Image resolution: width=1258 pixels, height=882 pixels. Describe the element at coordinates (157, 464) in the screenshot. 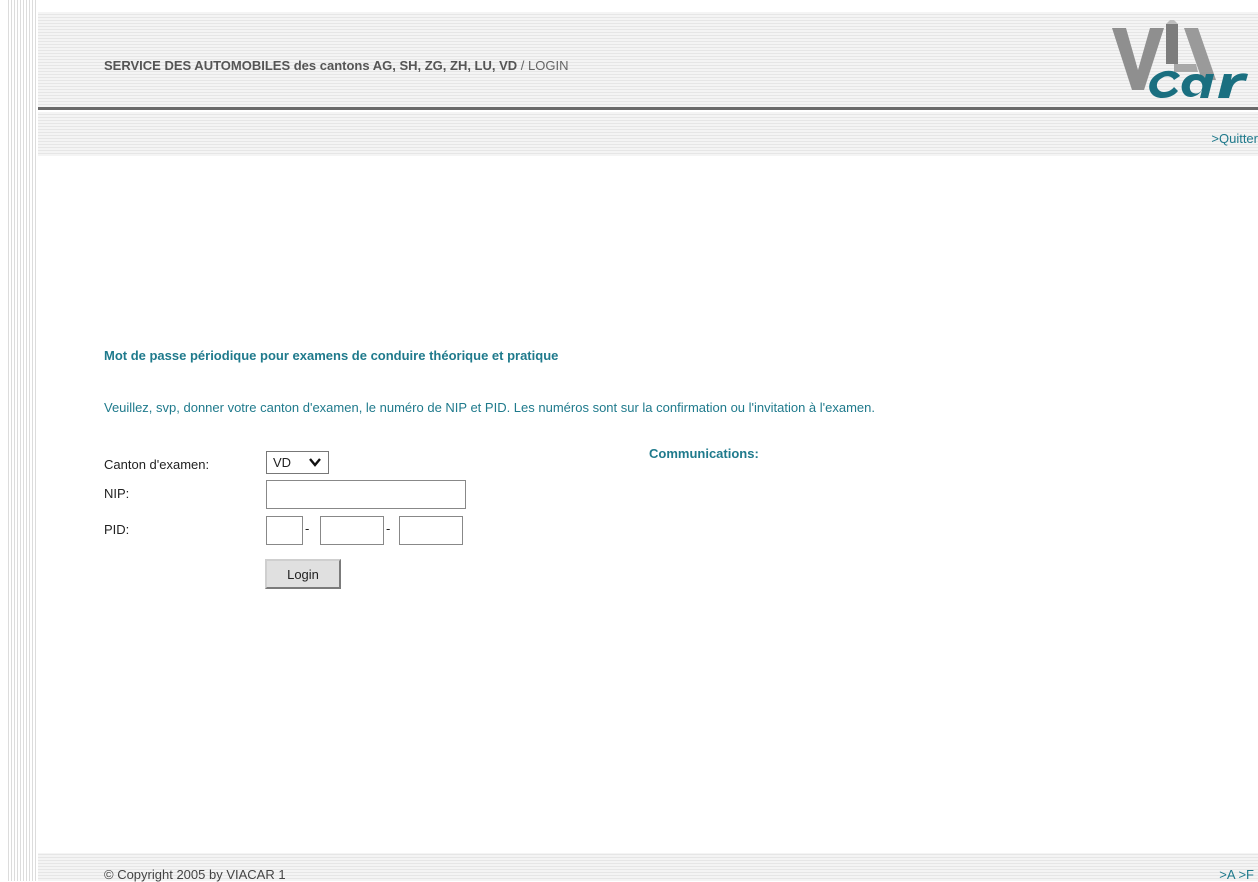

I see `canton-label: Canton d'examen:` at that location.